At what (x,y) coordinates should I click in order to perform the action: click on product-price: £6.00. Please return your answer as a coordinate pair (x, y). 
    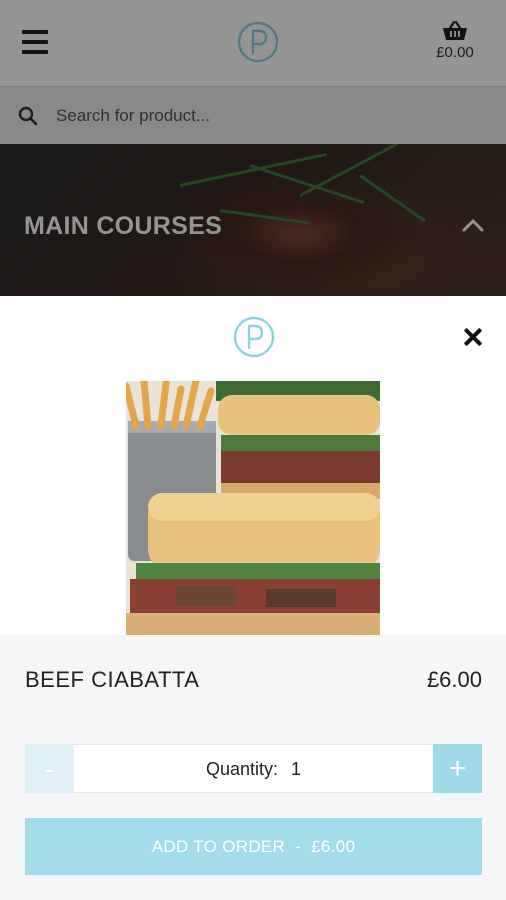
    Looking at the image, I should click on (454, 679).